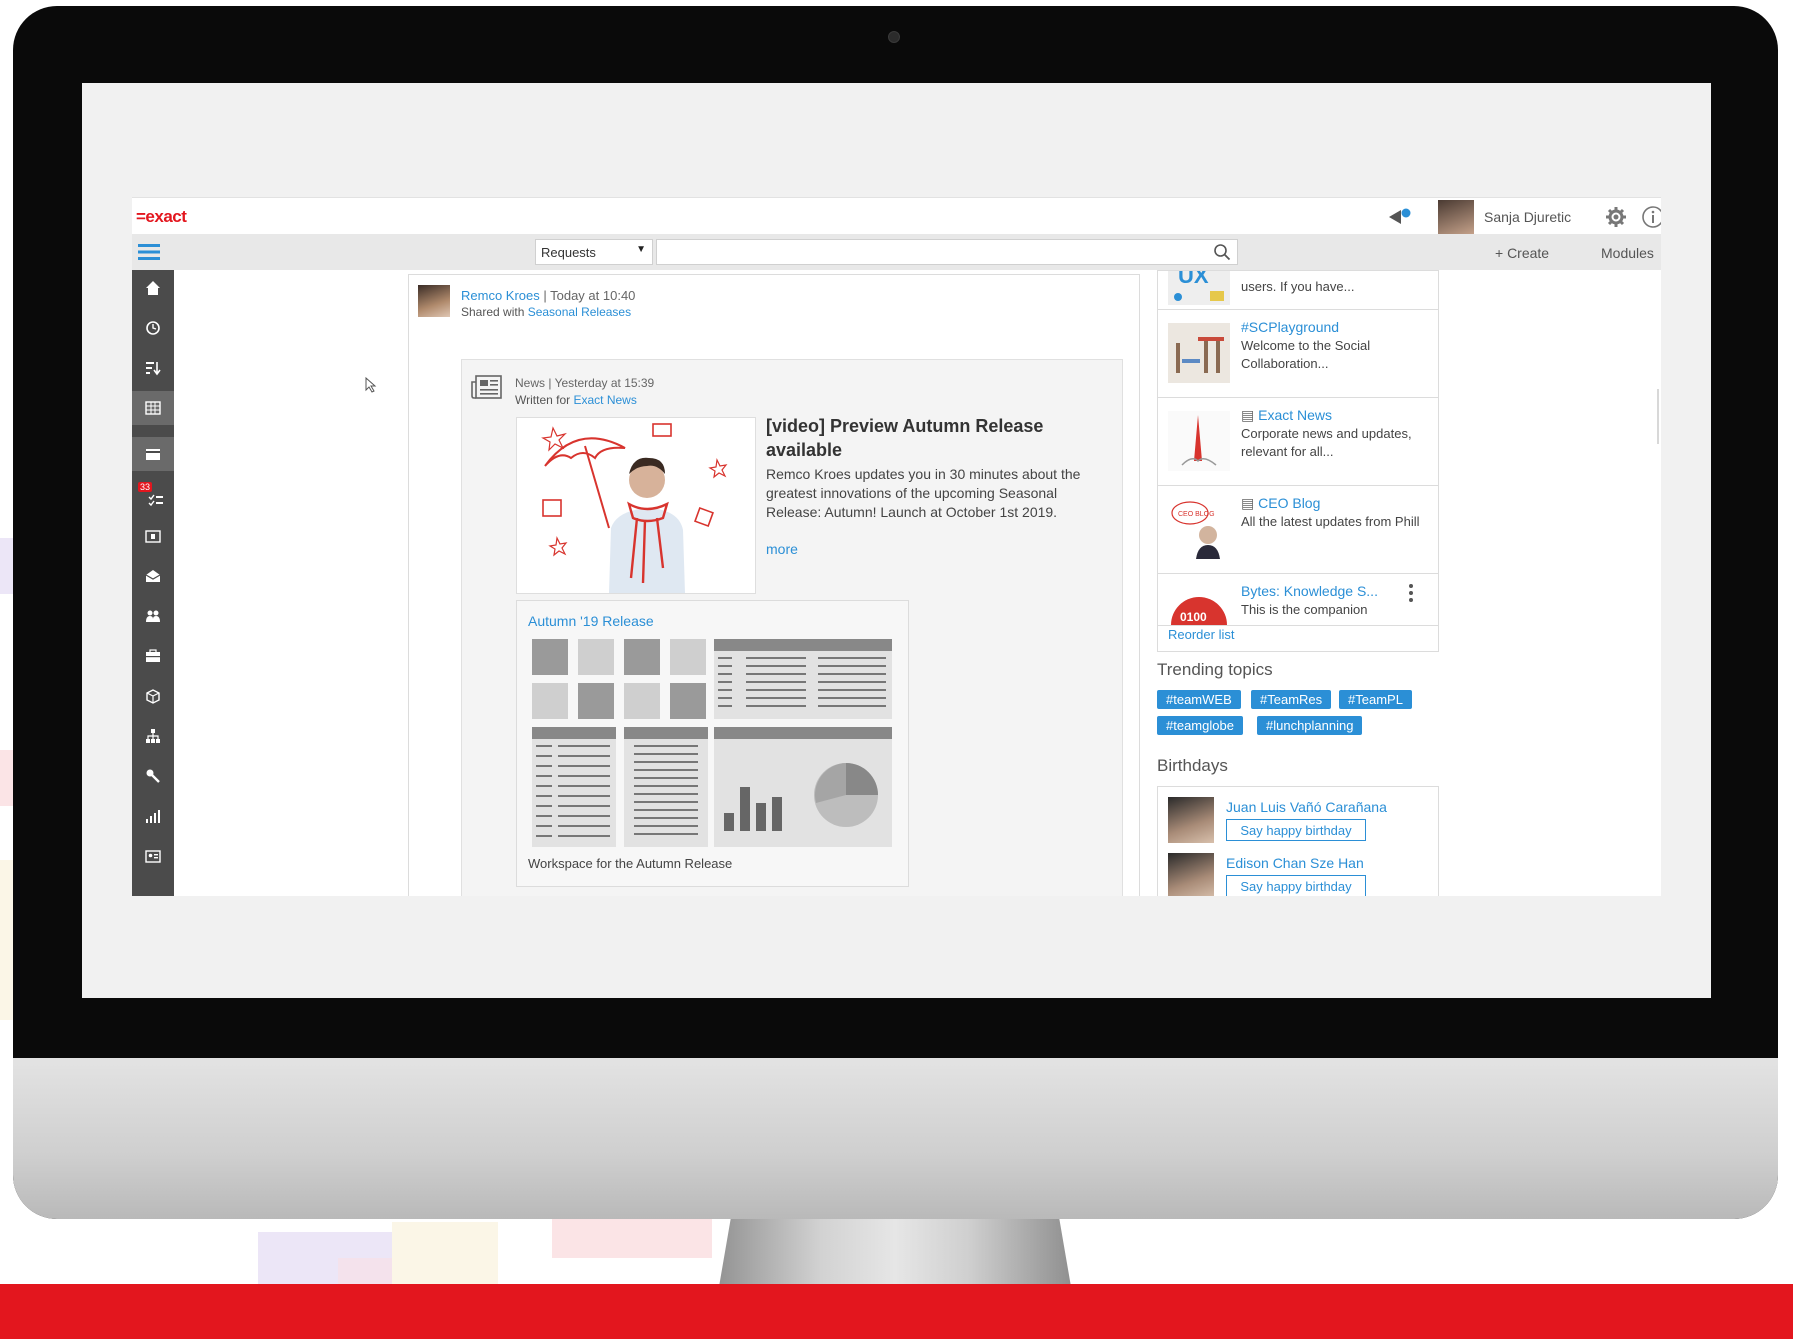  Describe the element at coordinates (1456, 218) in the screenshot. I see `user-avatar` at that location.